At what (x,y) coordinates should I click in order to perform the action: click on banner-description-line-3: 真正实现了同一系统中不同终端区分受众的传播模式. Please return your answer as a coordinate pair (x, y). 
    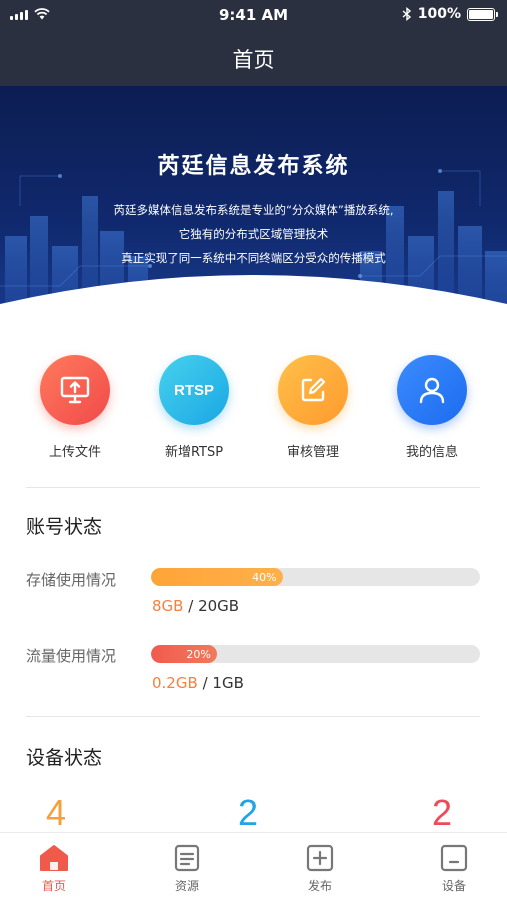
    Looking at the image, I should click on (253, 258).